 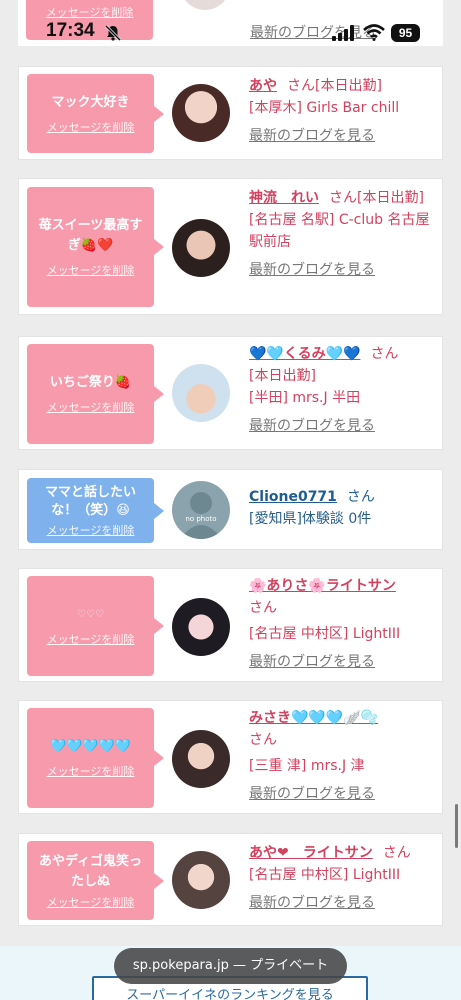 What do you see at coordinates (304, 354) in the screenshot?
I see `cast-name-link: 💙🩵くるみ🩵💙` at bounding box center [304, 354].